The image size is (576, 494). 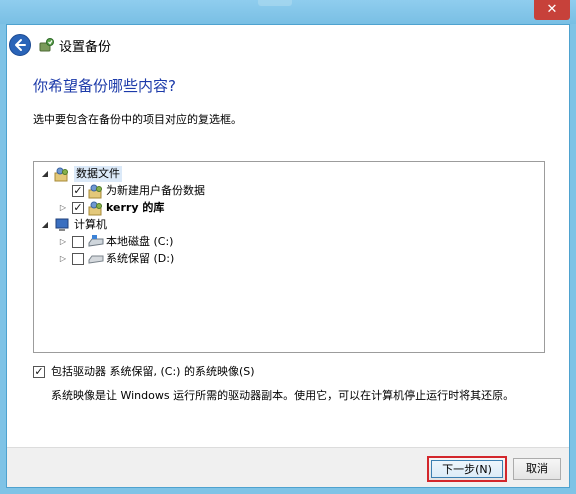 What do you see at coordinates (20, 45) in the screenshot?
I see `back-arrow-icon` at bounding box center [20, 45].